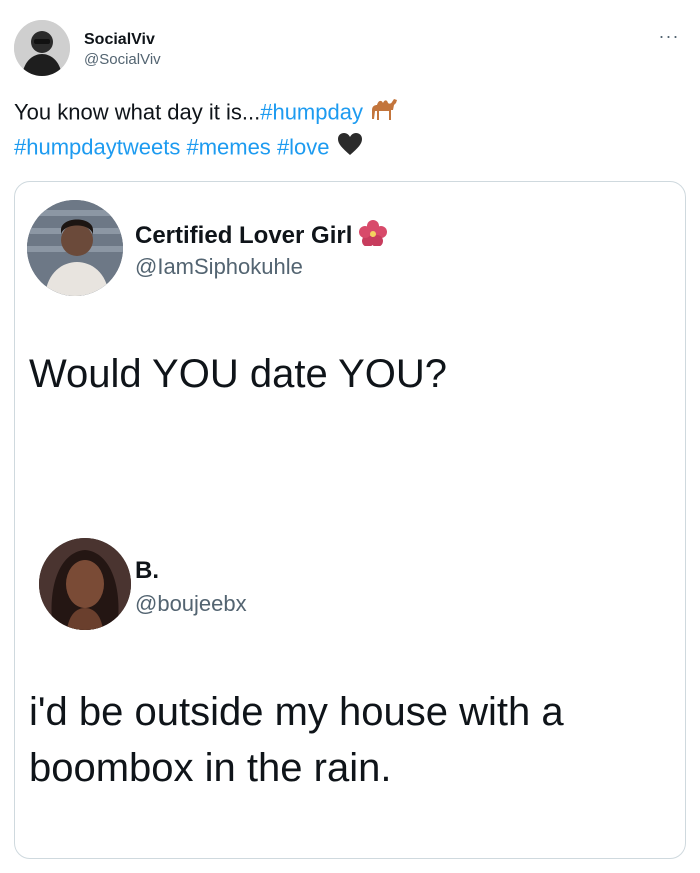  What do you see at coordinates (373, 236) in the screenshot?
I see `hibiscus-emoji-icon` at bounding box center [373, 236].